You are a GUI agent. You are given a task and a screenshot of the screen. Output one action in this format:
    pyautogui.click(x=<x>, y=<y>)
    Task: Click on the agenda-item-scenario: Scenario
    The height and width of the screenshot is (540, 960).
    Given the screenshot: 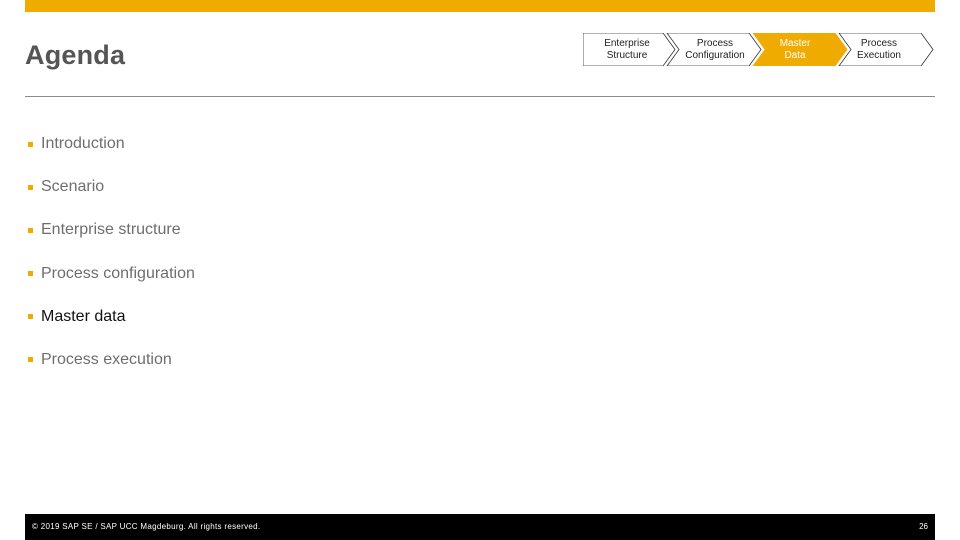 What is the action you would take?
    pyautogui.click(x=111, y=187)
    